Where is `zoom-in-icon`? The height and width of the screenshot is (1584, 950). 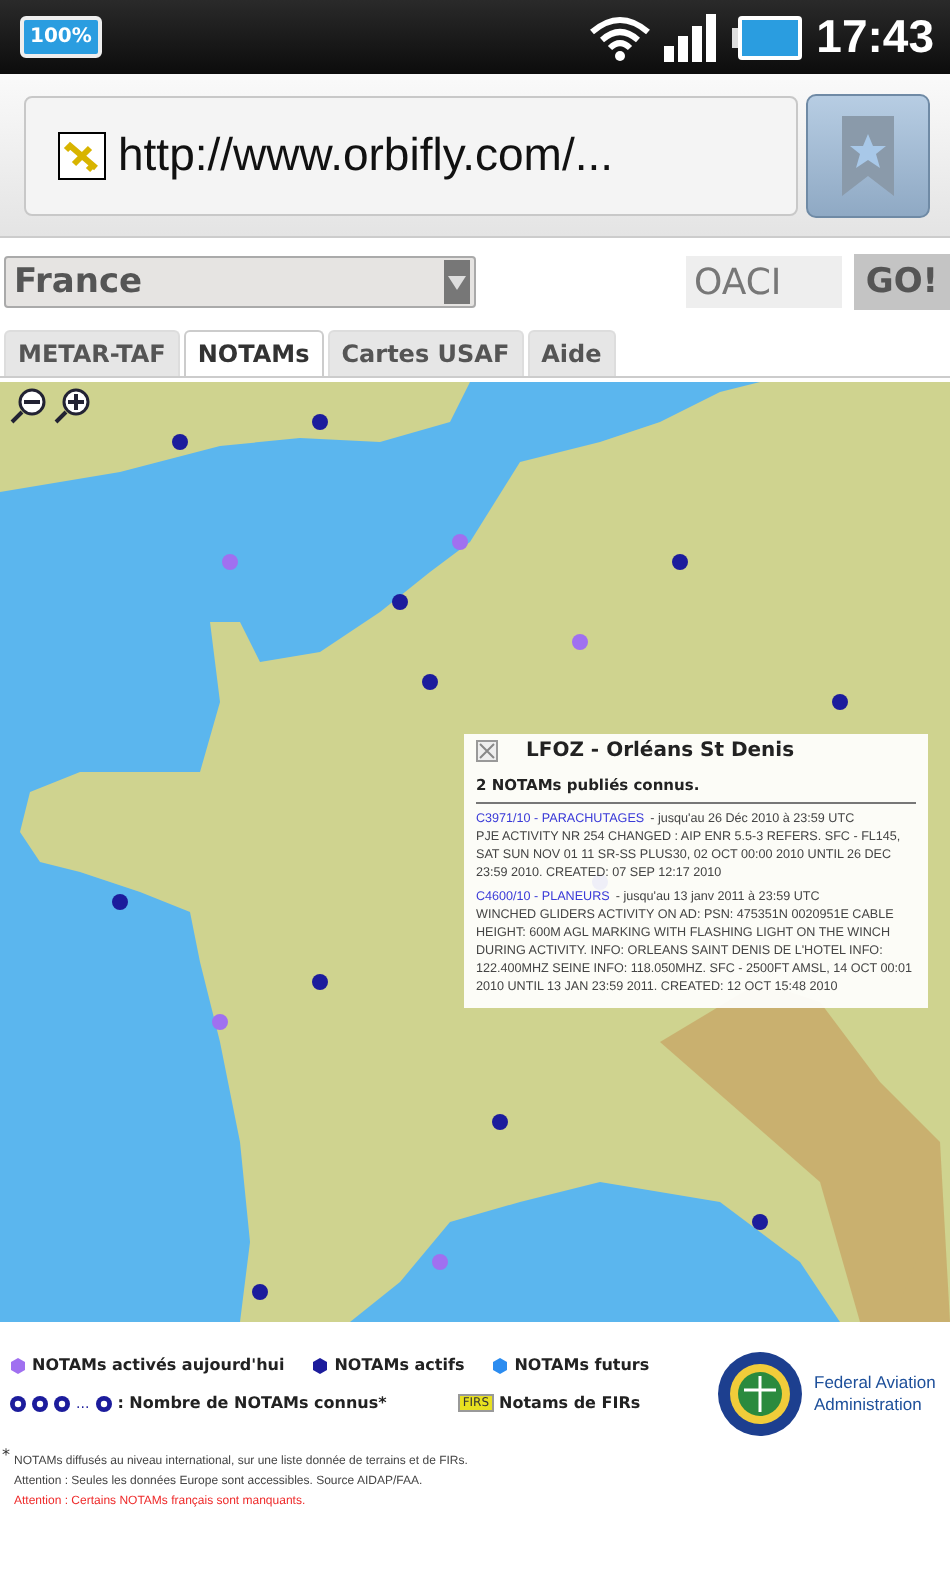 zoom-in-icon is located at coordinates (72, 406).